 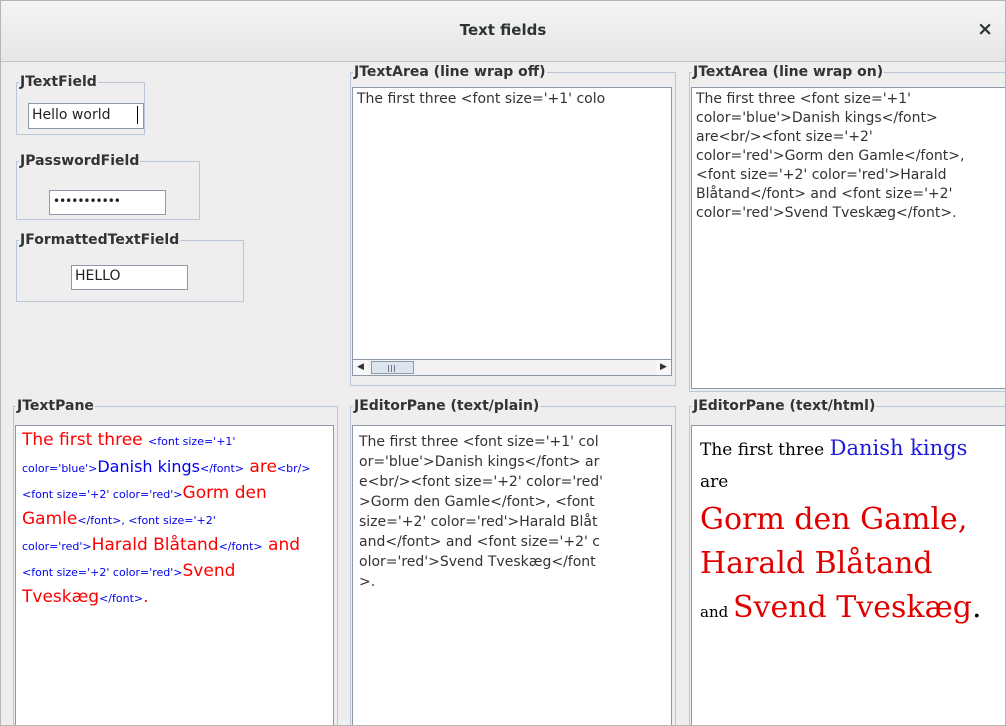 I want to click on plain-line: e<br/><font size='+2' color='red', so click(x=481, y=482).